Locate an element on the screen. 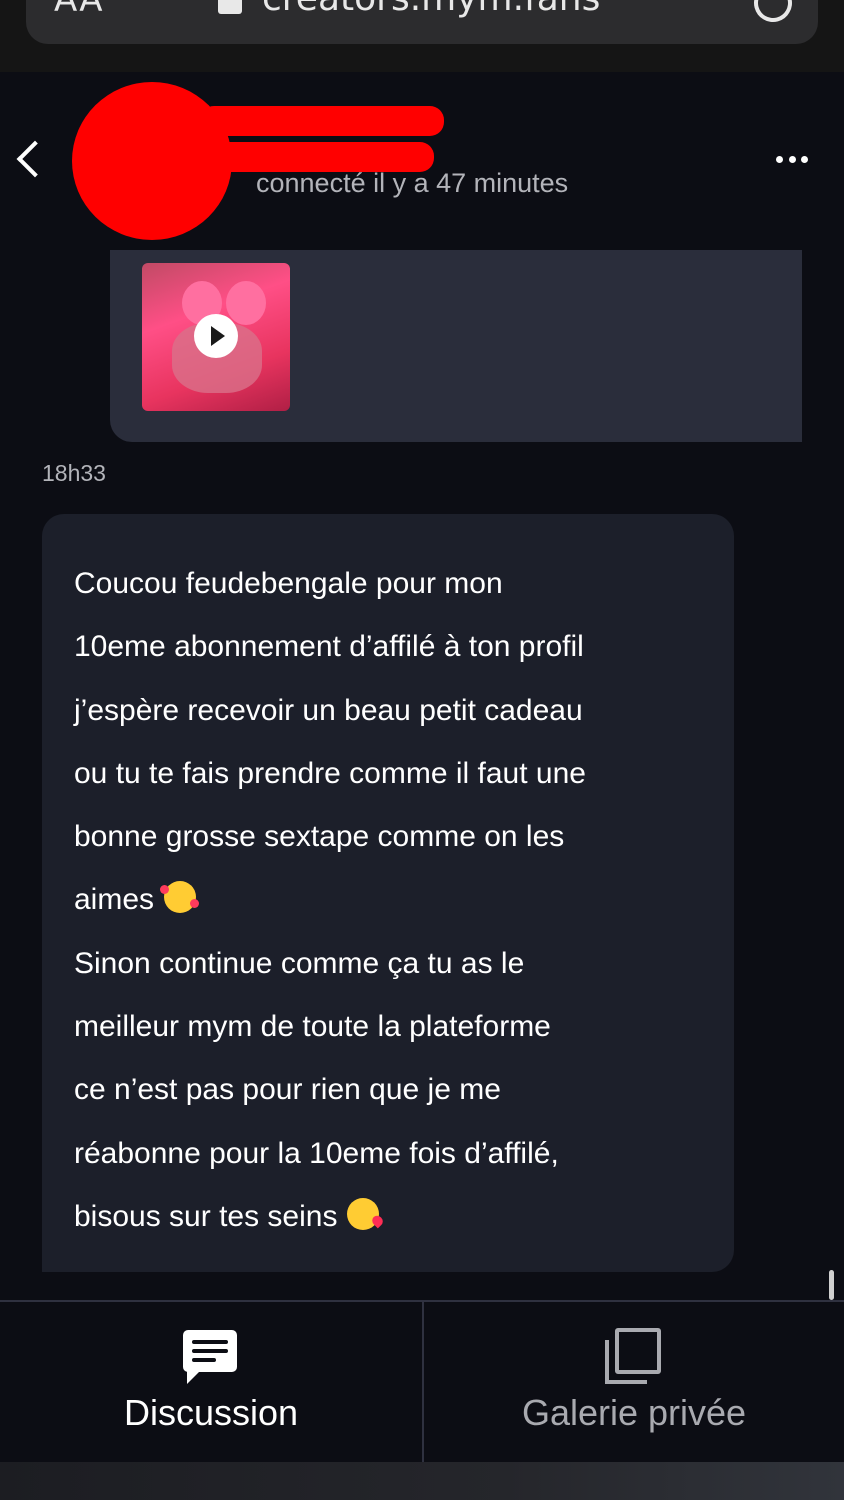 The image size is (844, 1500). tab-discussion: Discussion is located at coordinates (211, 1382).